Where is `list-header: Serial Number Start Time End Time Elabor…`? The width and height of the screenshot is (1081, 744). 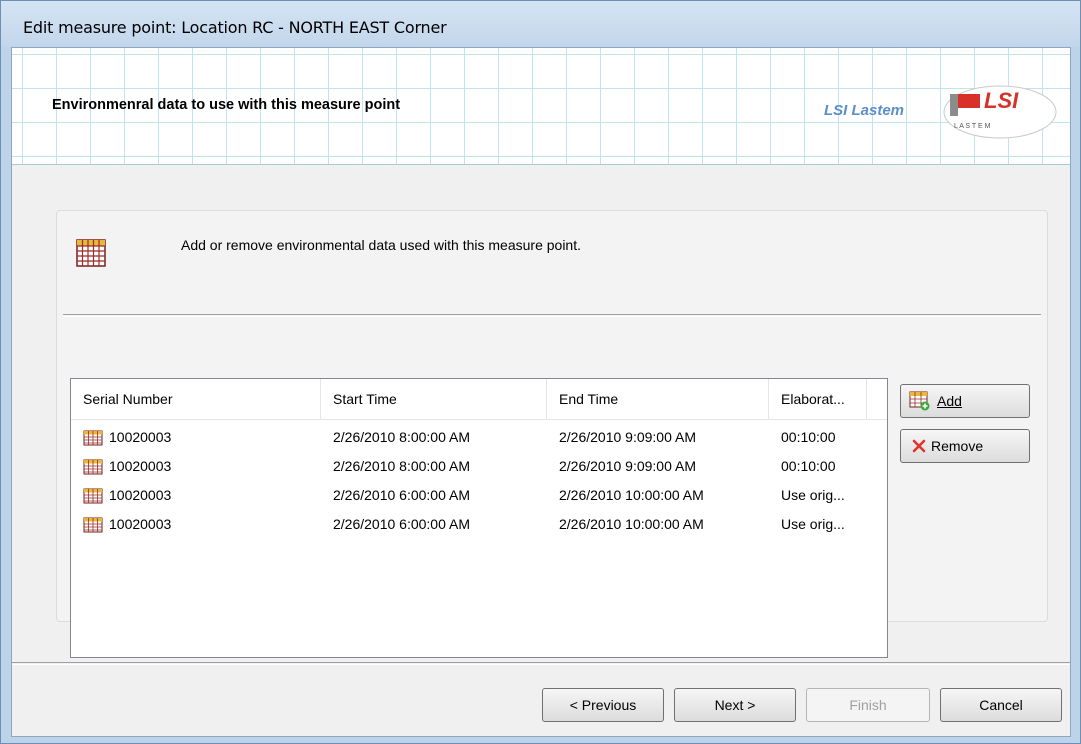 list-header: Serial Number Start Time End Time Elabor… is located at coordinates (479, 399).